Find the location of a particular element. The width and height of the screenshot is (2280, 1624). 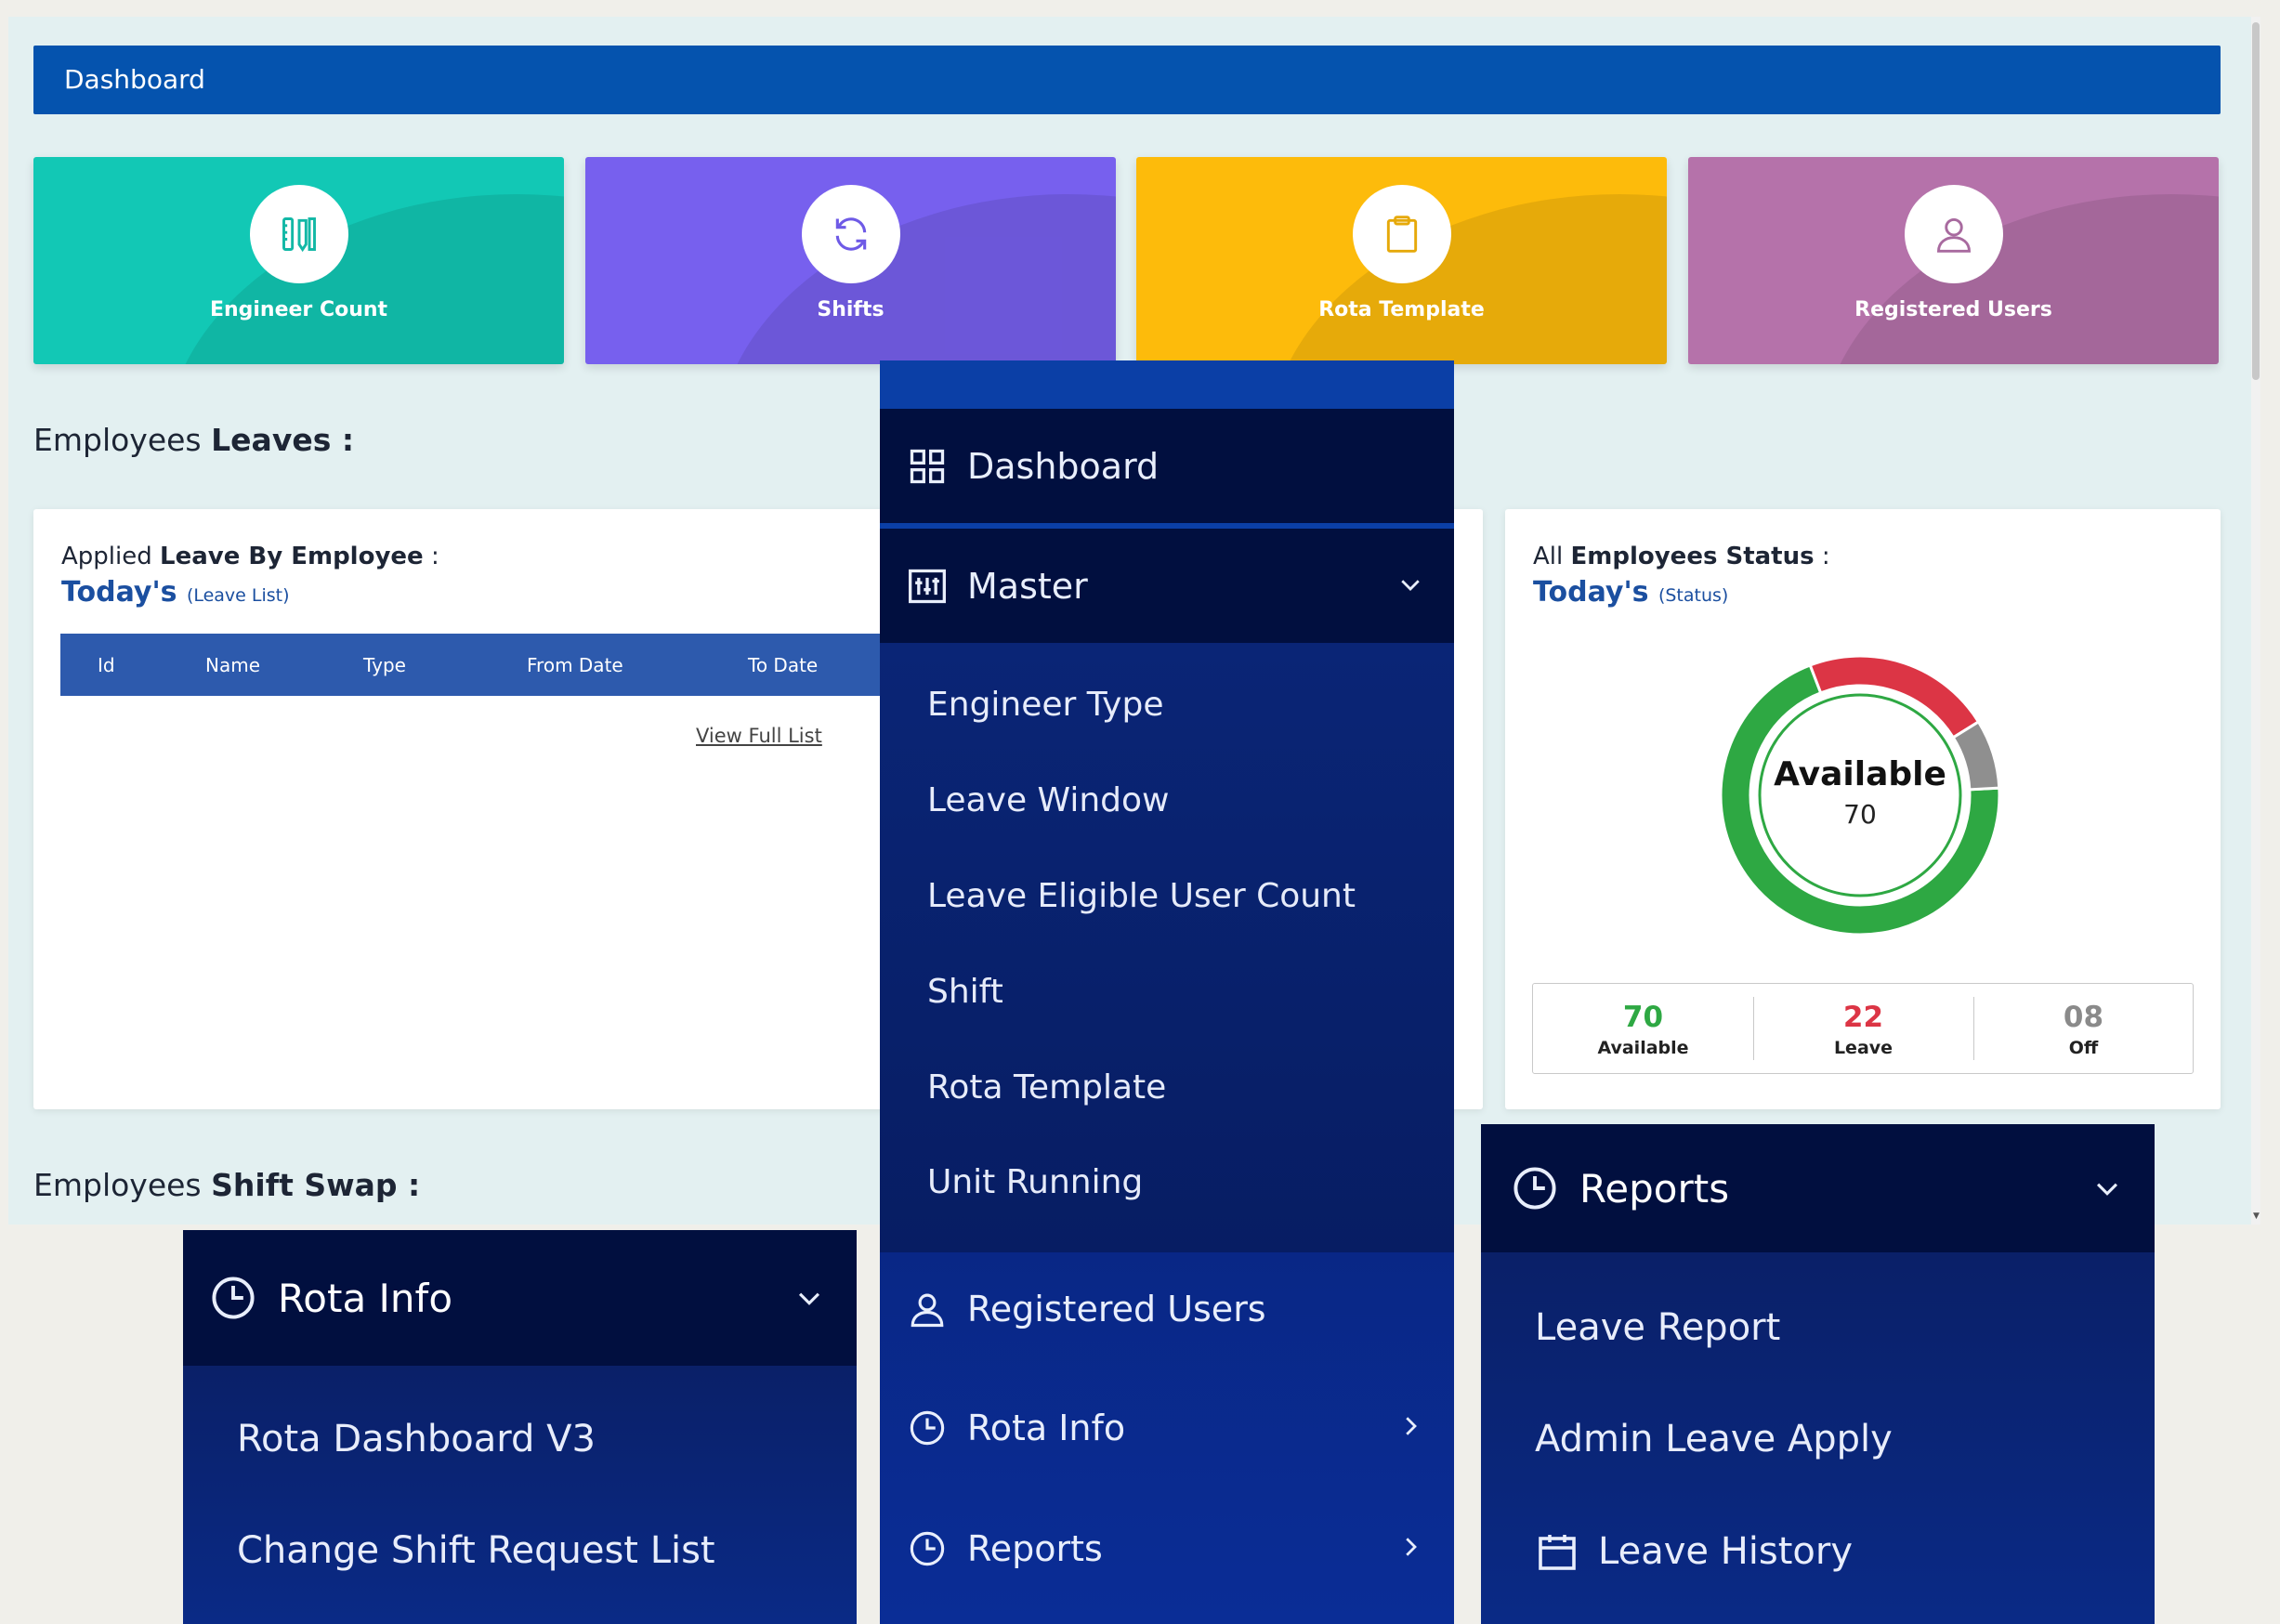

admin-leave-apply-item: Admin Leave Apply is located at coordinates (1714, 1439).